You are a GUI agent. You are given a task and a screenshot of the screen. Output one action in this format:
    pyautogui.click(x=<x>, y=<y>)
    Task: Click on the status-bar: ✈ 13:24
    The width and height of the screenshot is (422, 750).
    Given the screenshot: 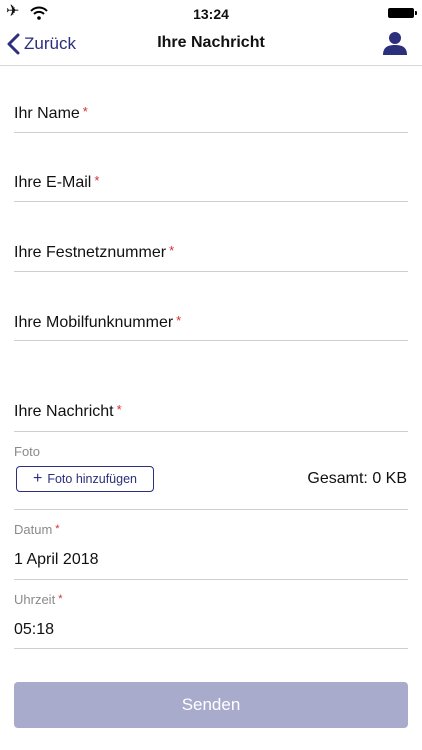 What is the action you would take?
    pyautogui.click(x=211, y=13)
    